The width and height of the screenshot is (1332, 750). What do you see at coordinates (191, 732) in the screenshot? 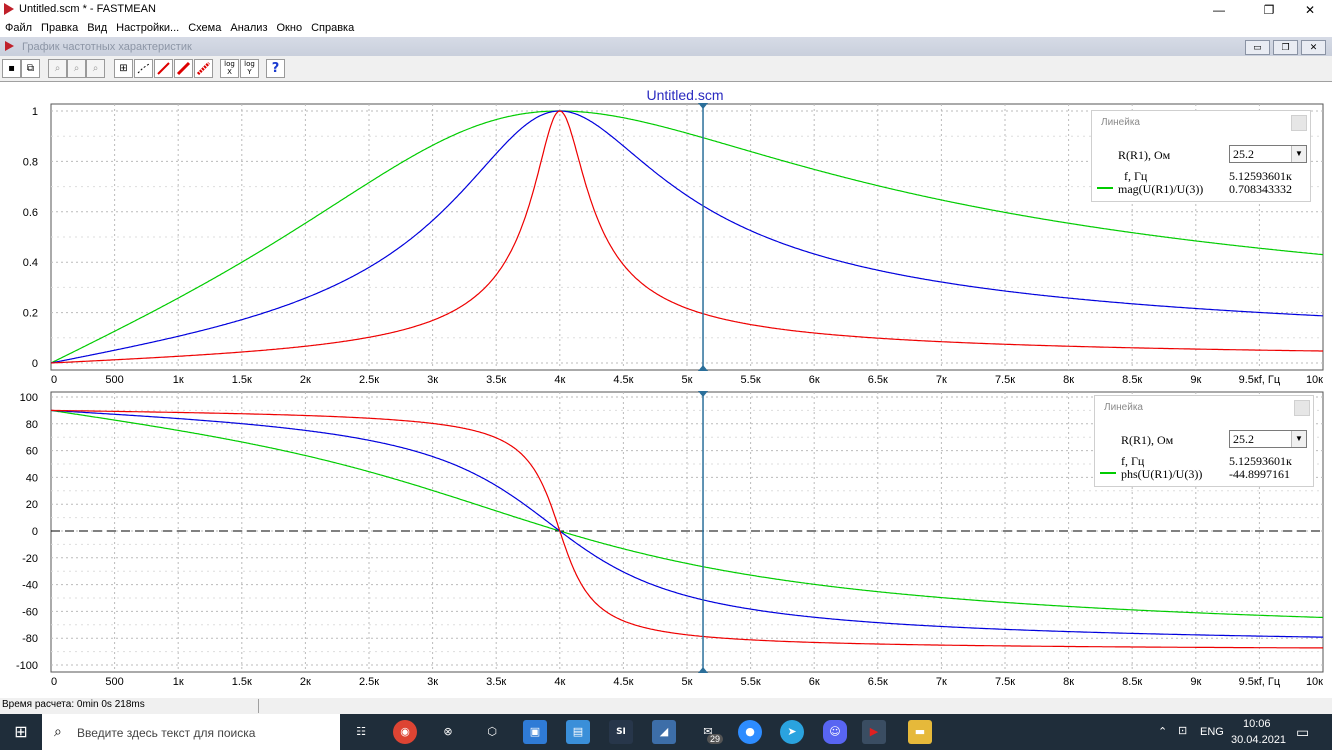
I see `taskbar-search-box: ⌕ Введите здесь текст для поиска` at bounding box center [191, 732].